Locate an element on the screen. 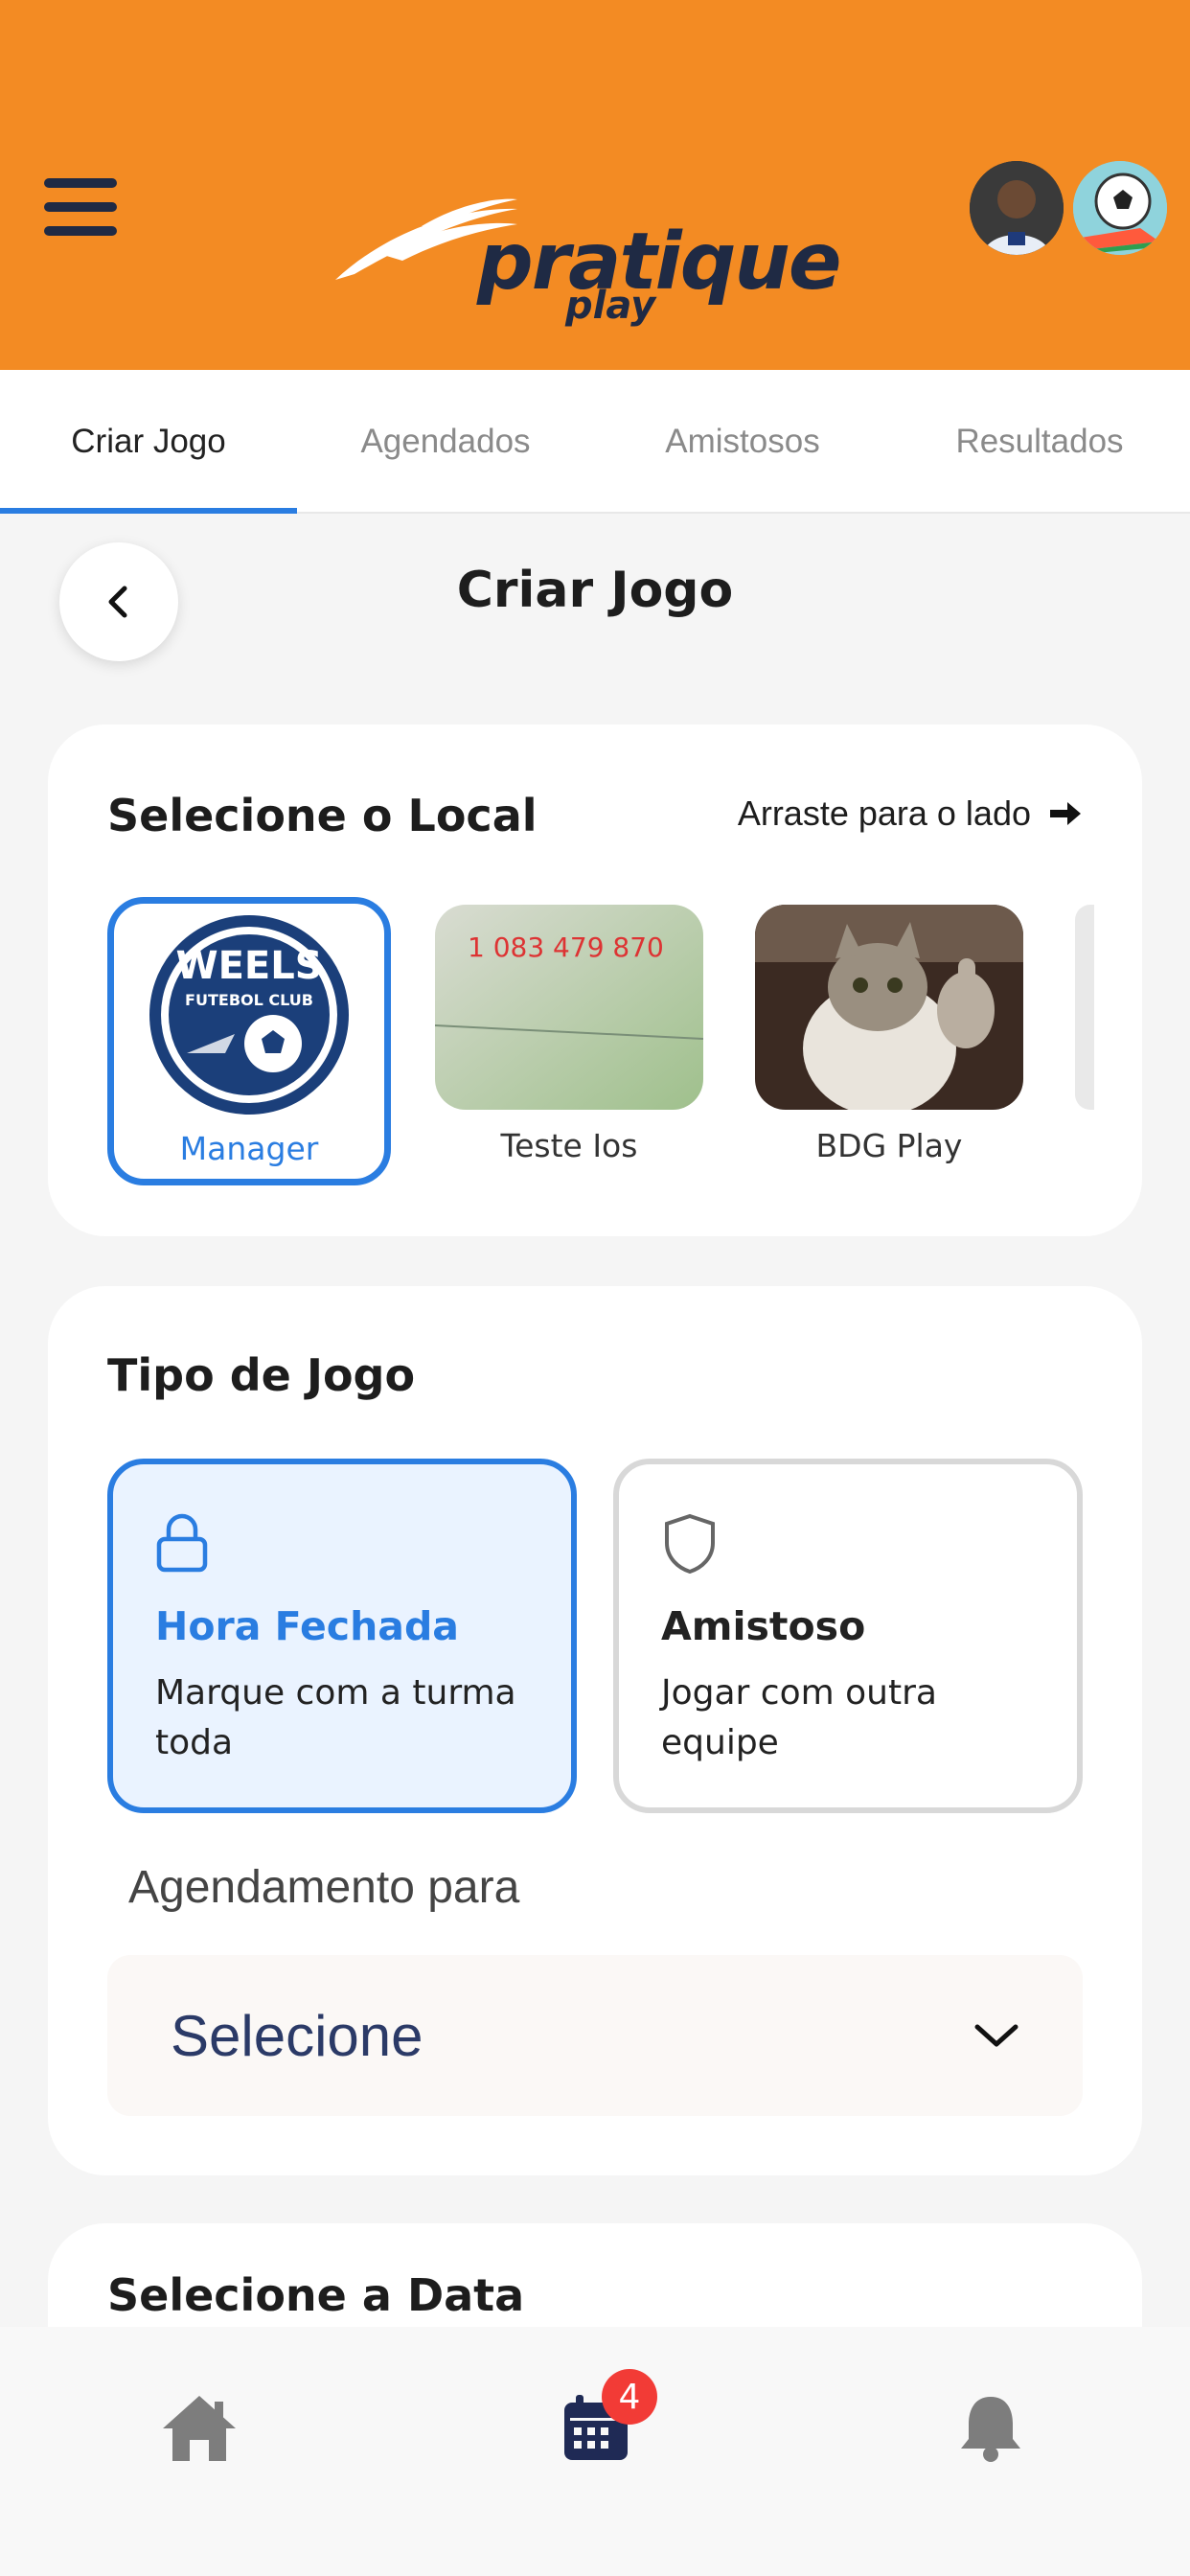 The width and height of the screenshot is (1190, 2576). swipe-hint-text: Arraste para o lado is located at coordinates (884, 813).